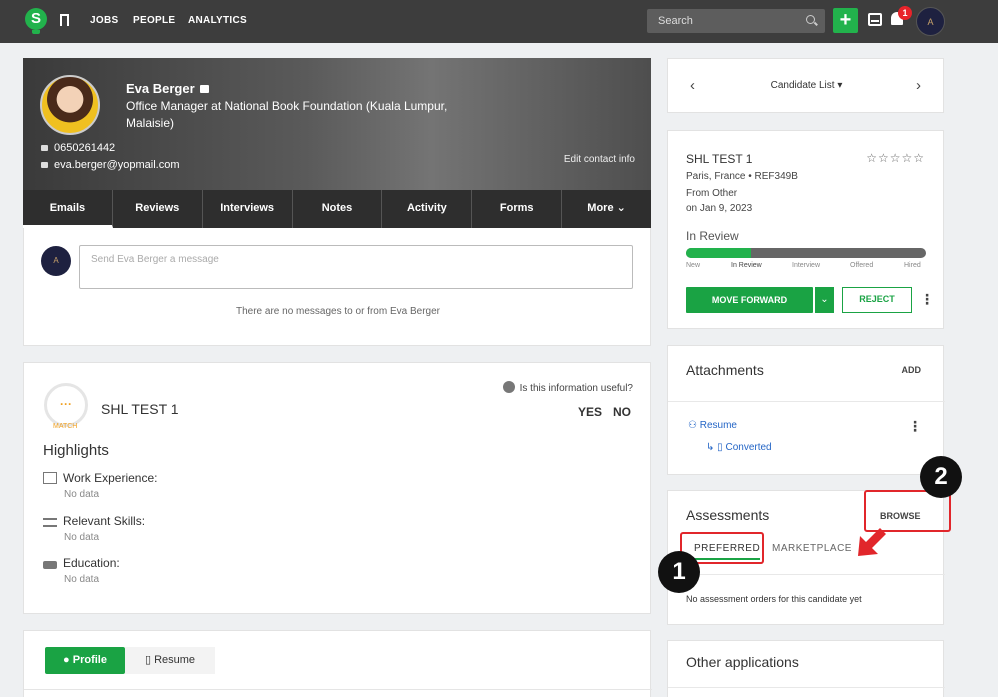 The width and height of the screenshot is (998, 697). I want to click on job-title: SHL TEST 1, so click(719, 159).